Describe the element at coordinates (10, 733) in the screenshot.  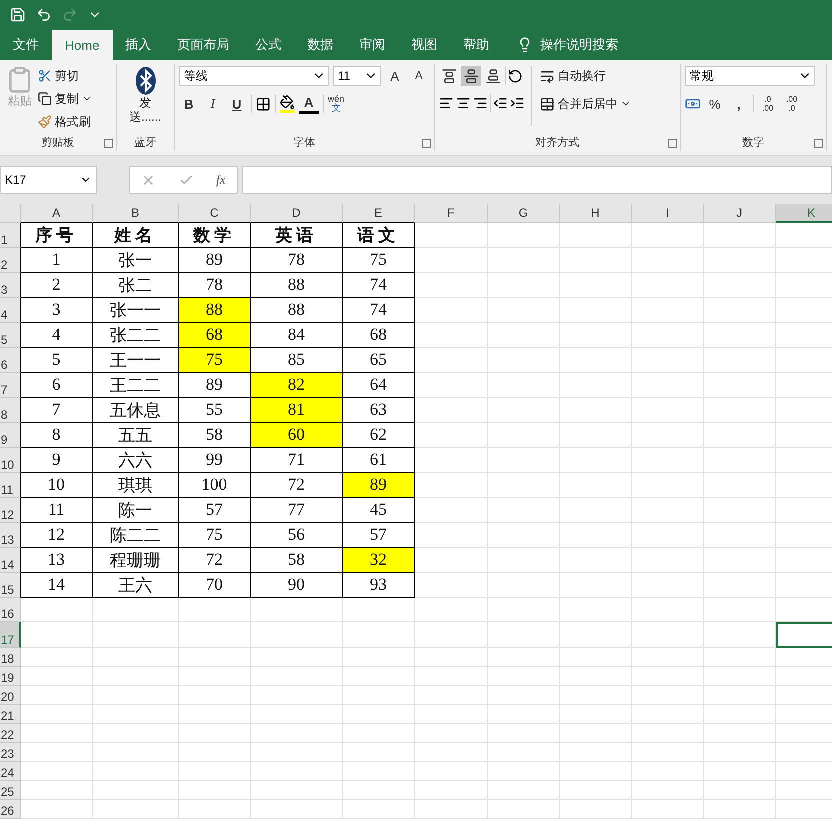
I see `row-header: 22` at that location.